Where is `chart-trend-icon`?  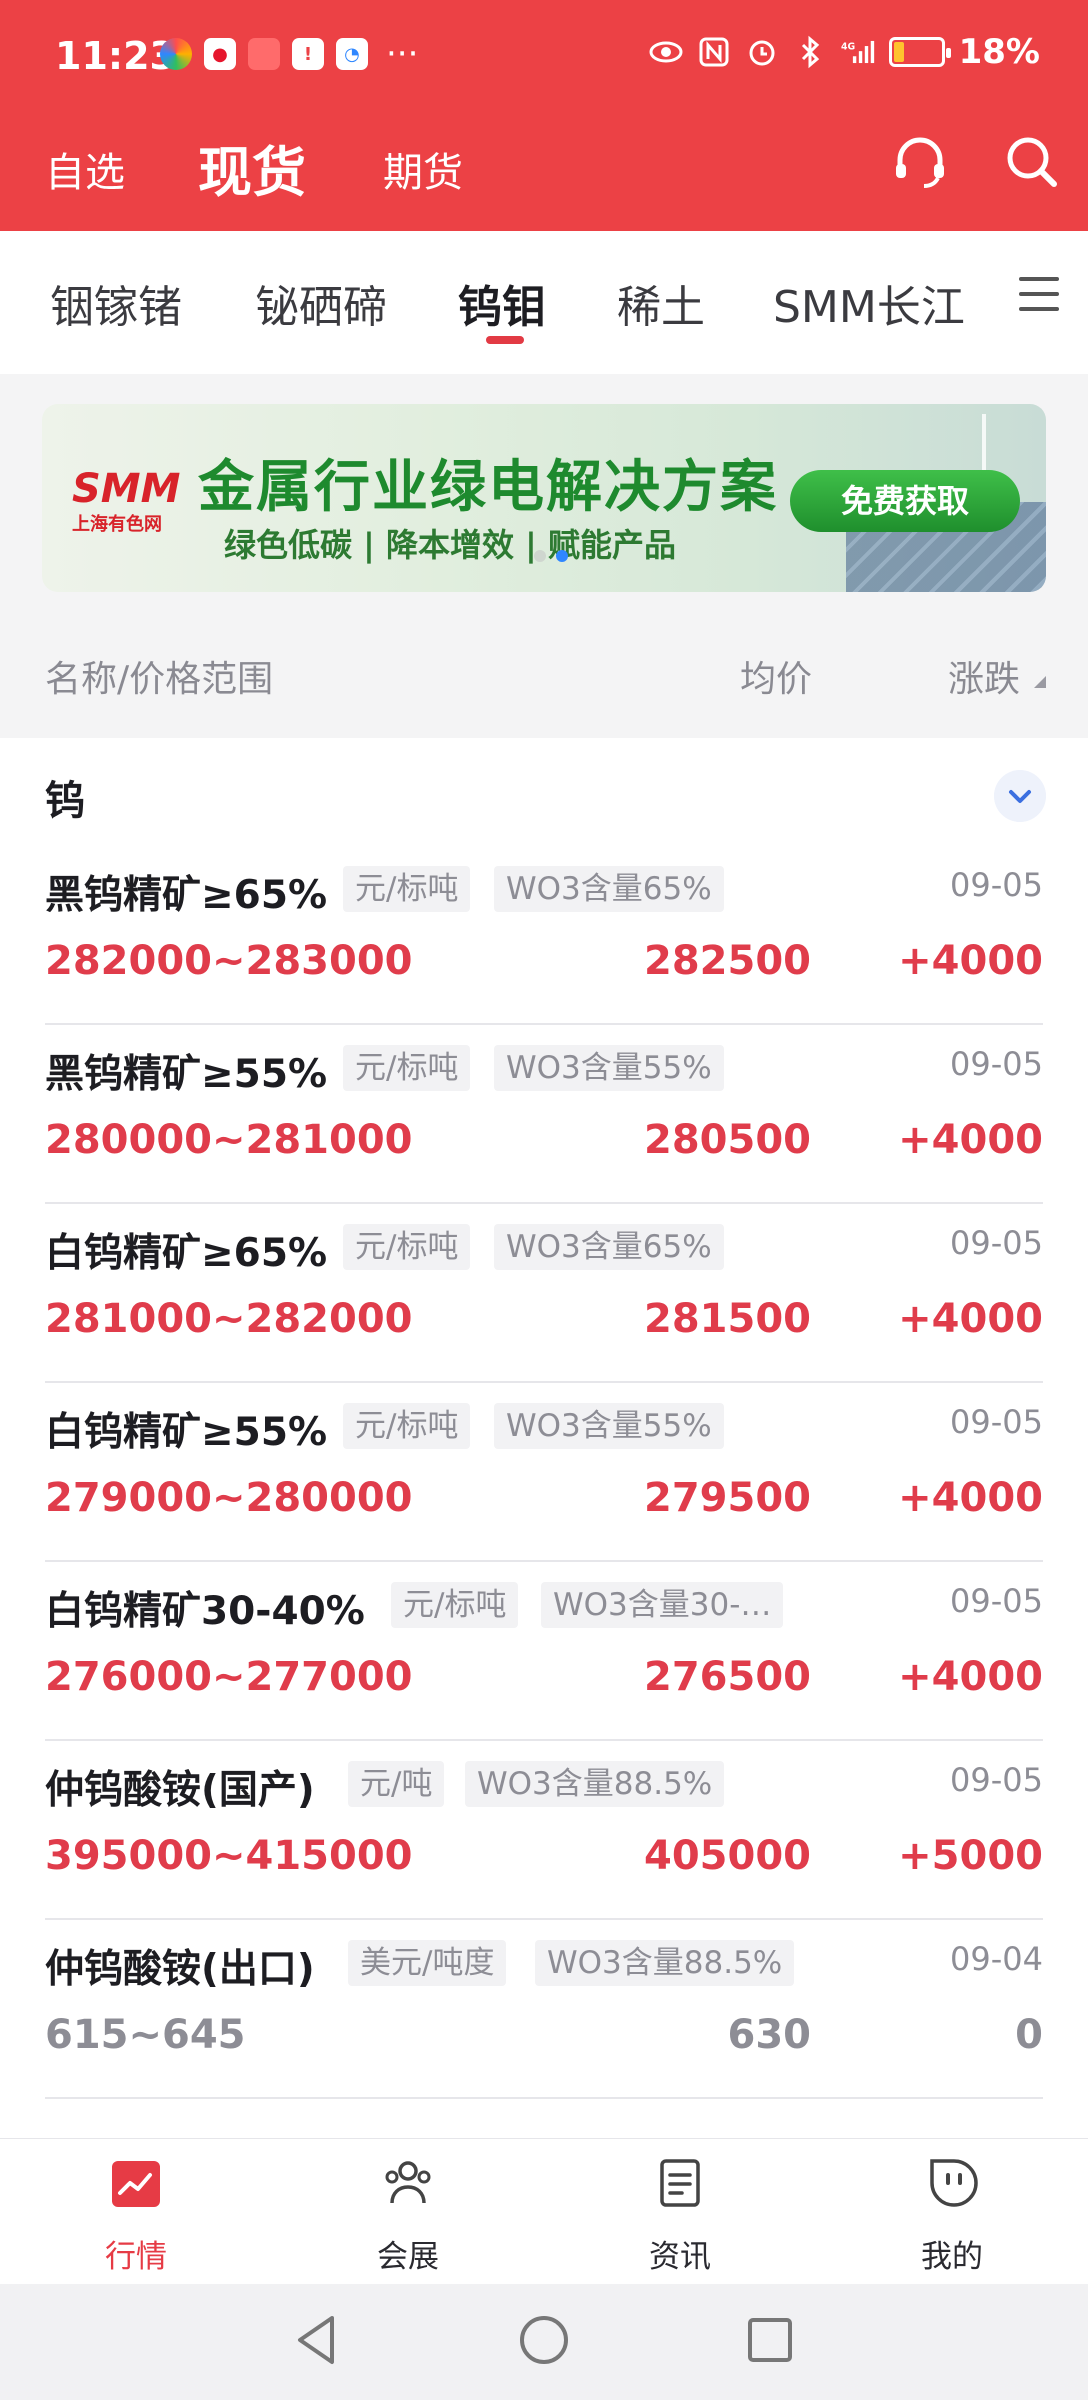 chart-trend-icon is located at coordinates (136, 2184).